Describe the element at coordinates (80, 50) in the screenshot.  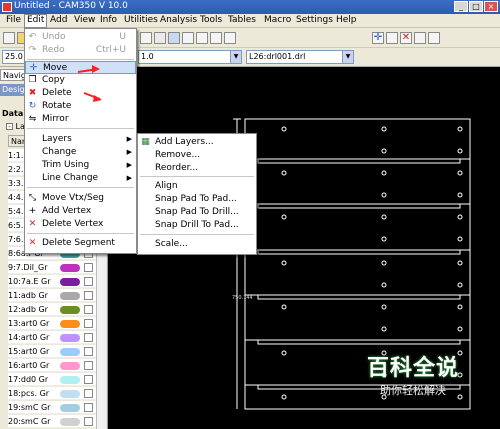
I see `edit-menu-item-redo: ↷ Redo Ctrl+U` at that location.